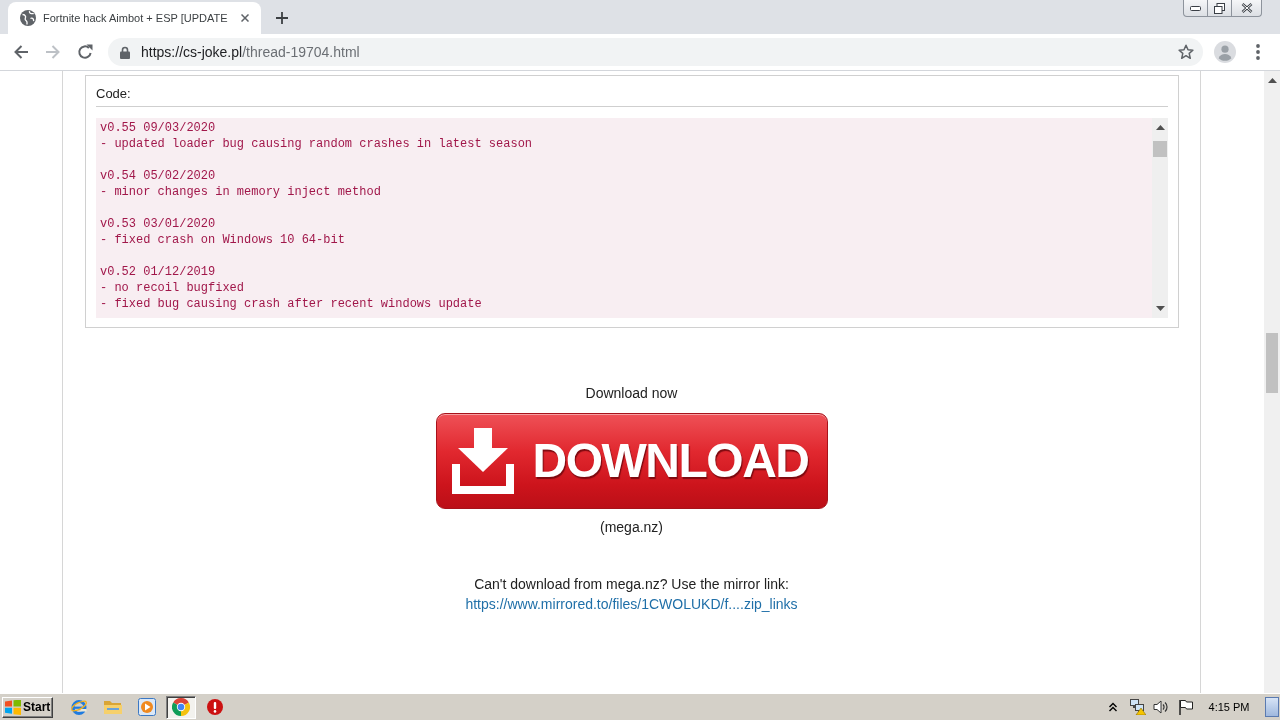 This screenshot has width=1280, height=720. What do you see at coordinates (172, 288) in the screenshot?
I see `code-line: - no recoil bugfixed` at bounding box center [172, 288].